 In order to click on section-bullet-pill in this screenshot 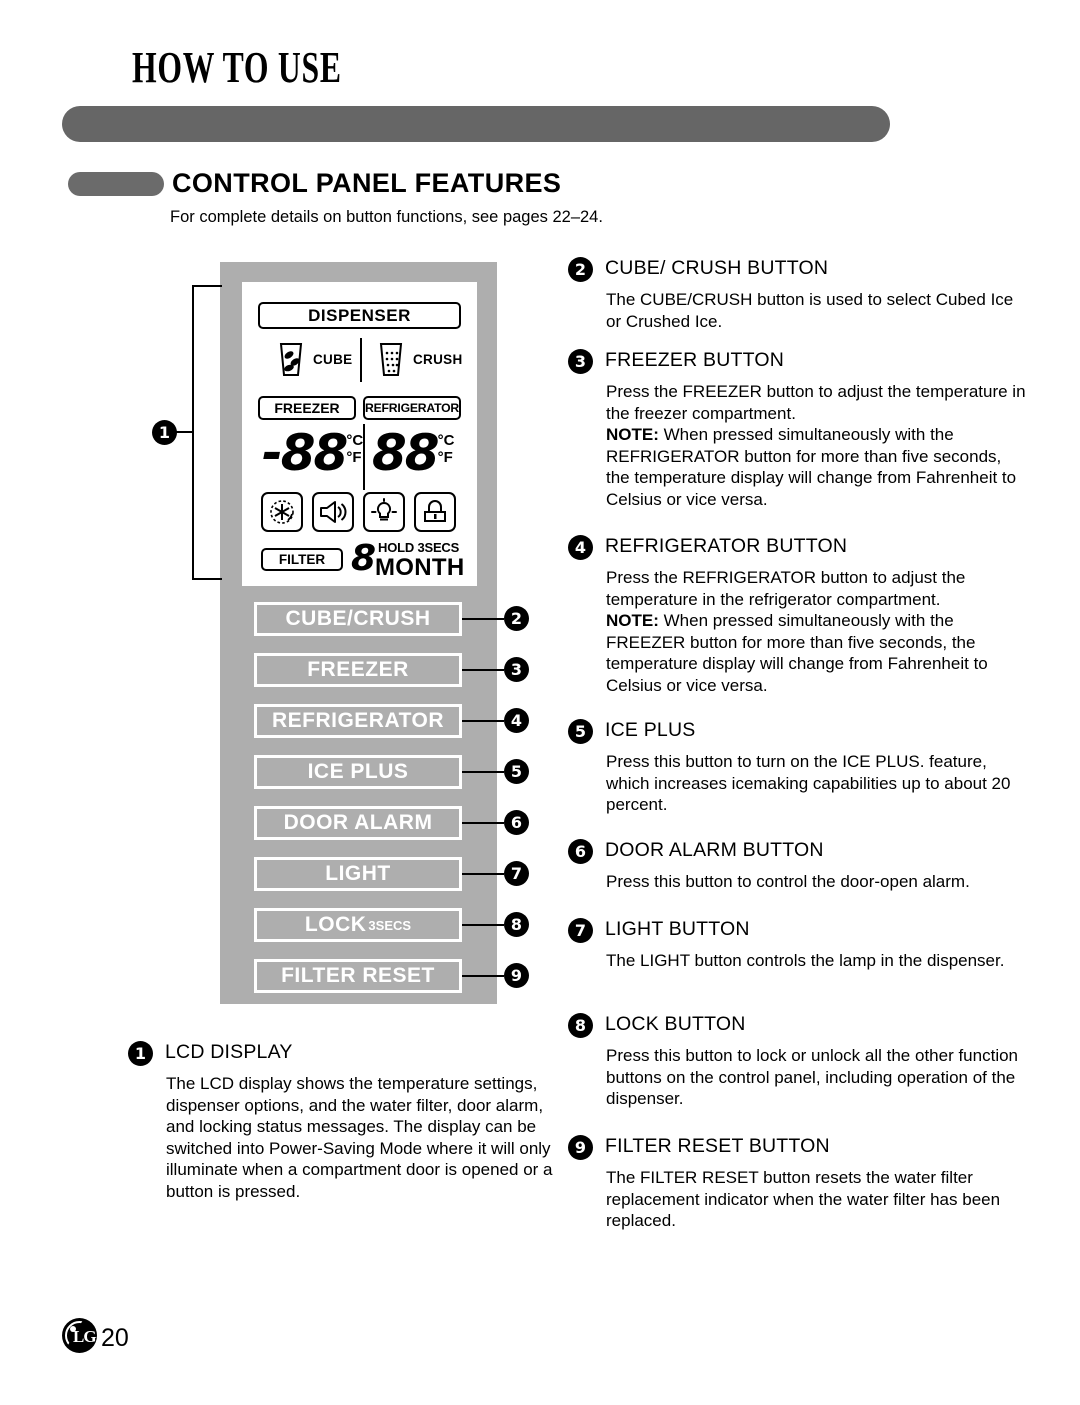, I will do `click(116, 184)`.